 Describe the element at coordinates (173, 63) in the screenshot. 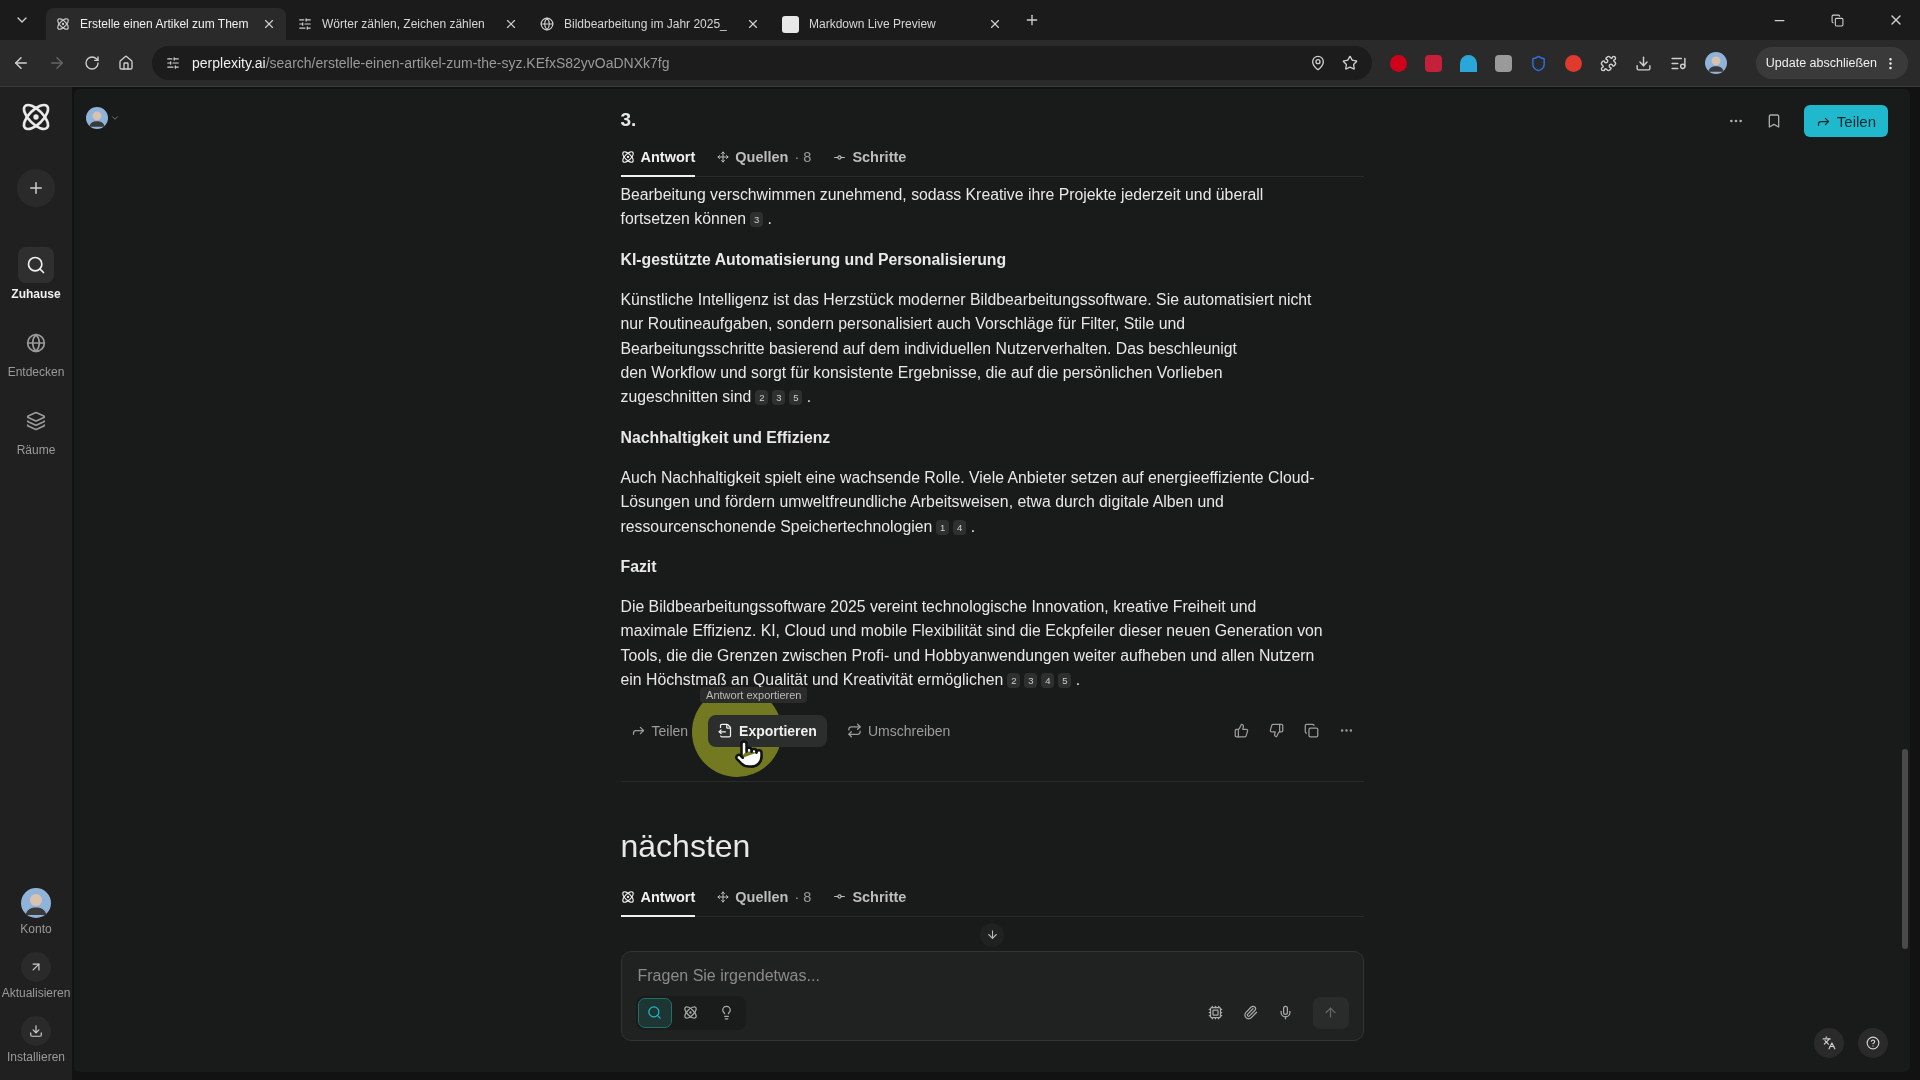

I see `site-settings-icon` at that location.